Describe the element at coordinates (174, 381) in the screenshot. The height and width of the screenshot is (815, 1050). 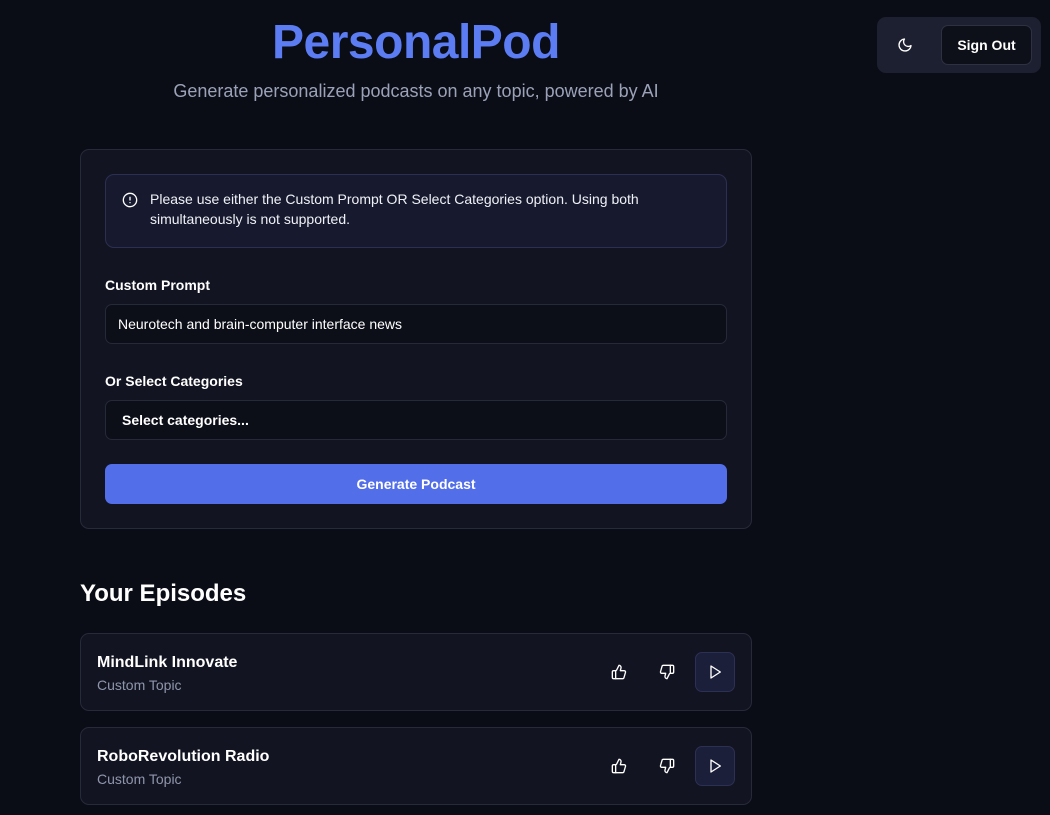
I see `categories-label: Or Select Categories` at that location.